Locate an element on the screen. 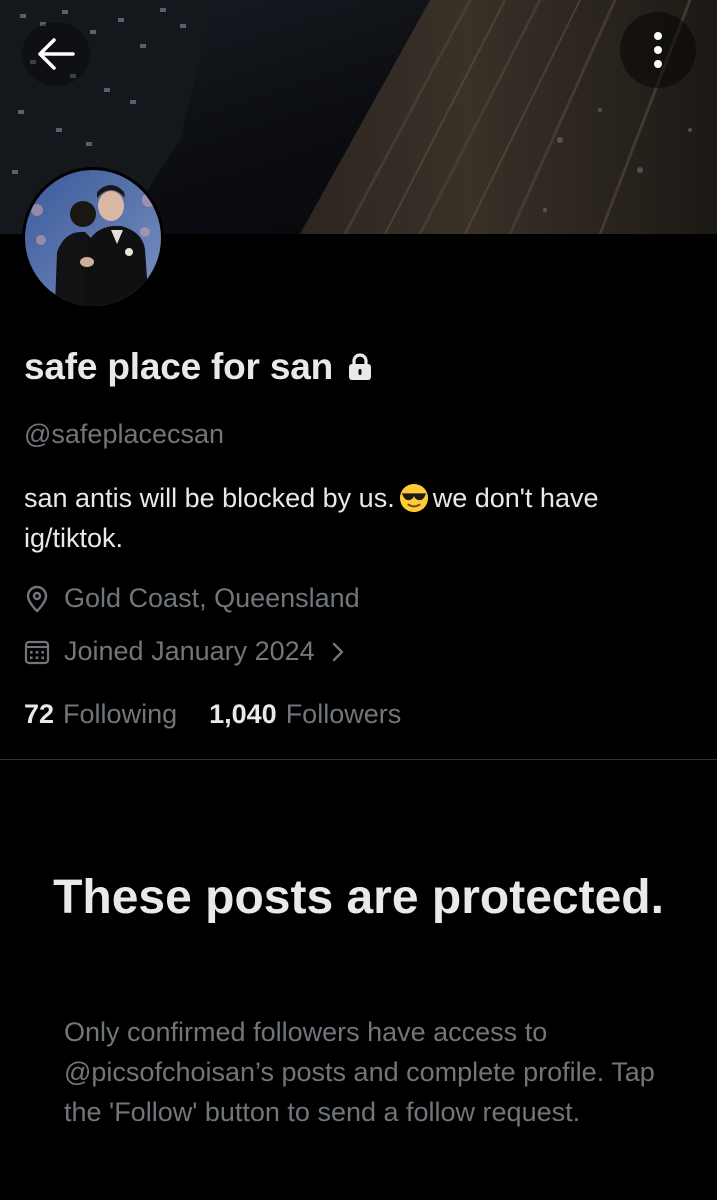  joined-text: Joined January 2024 is located at coordinates (189, 651).